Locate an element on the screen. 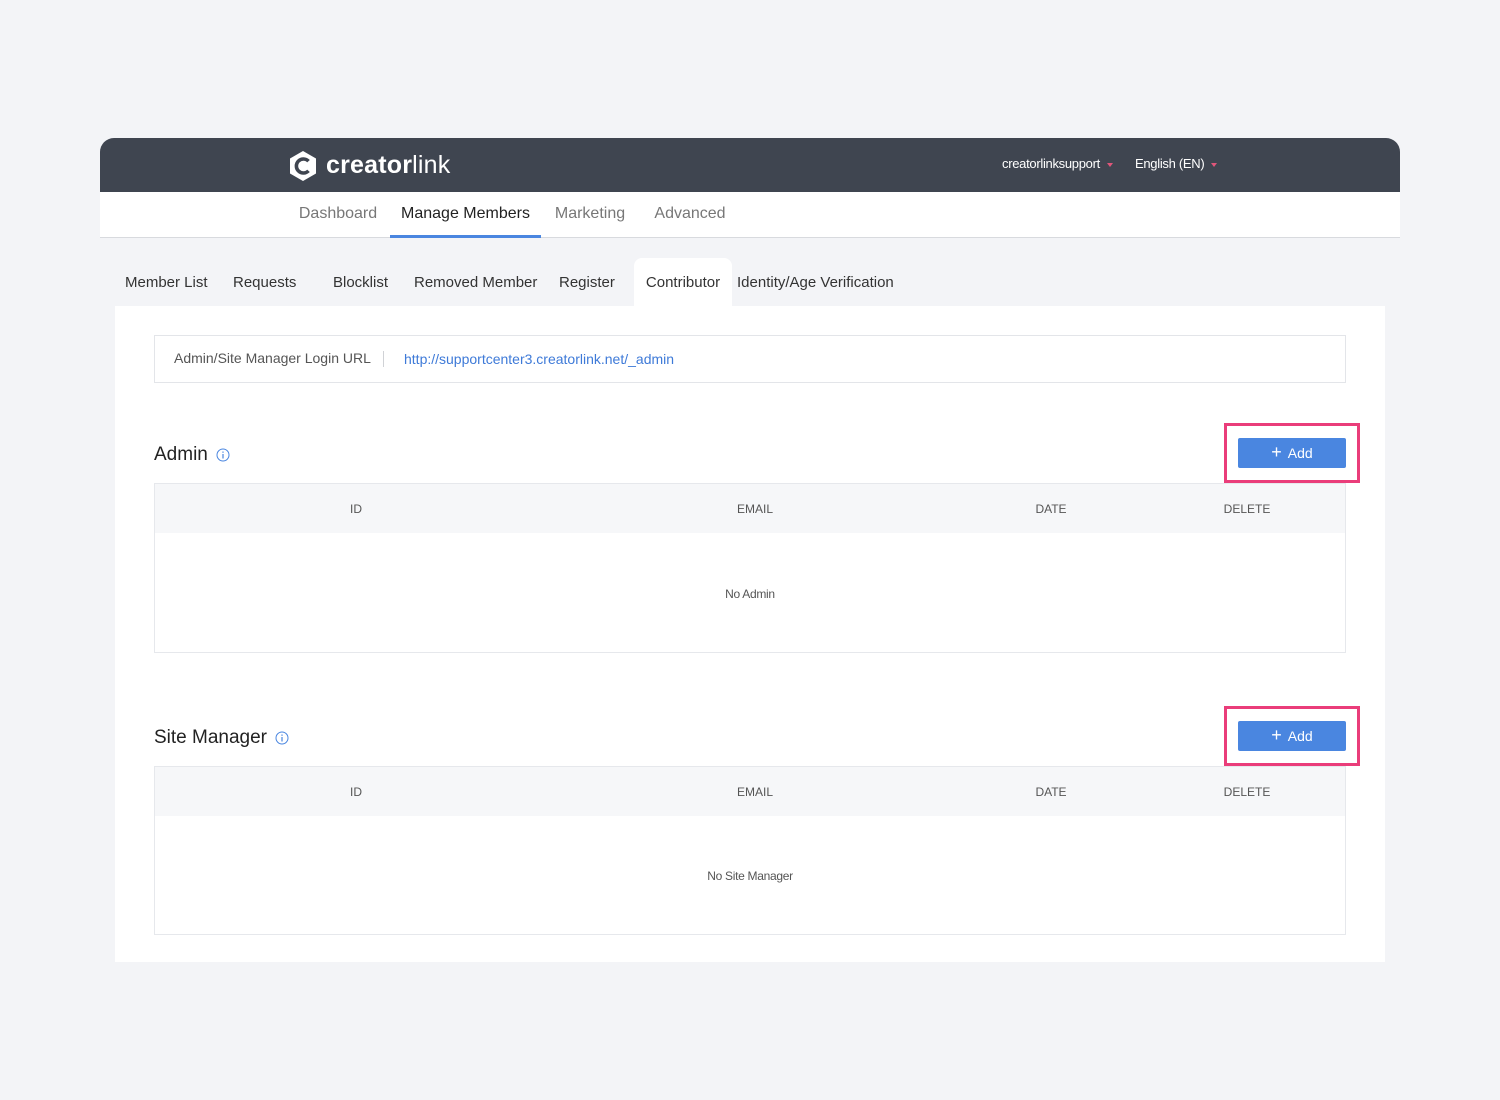 This screenshot has height=1100, width=1500. admin-section-title: Admin is located at coordinates (192, 455).